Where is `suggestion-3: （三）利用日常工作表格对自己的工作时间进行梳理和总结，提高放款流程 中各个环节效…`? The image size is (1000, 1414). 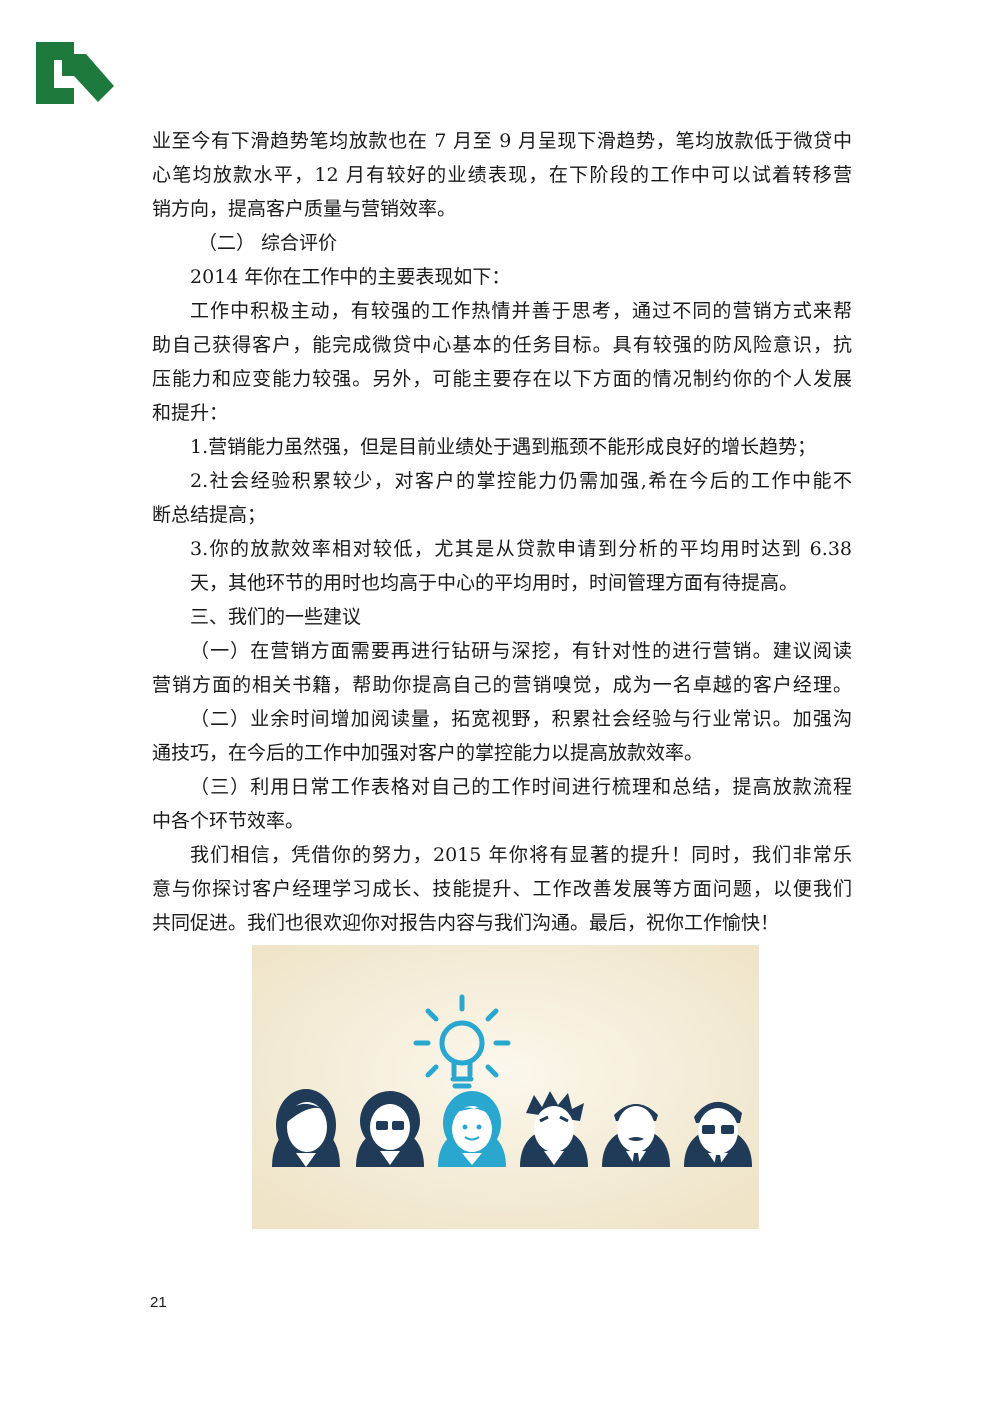 suggestion-3: （三）利用日常工作表格对自己的工作时间进行梳理和总结，提高放款流程 中各个环节效… is located at coordinates (502, 804).